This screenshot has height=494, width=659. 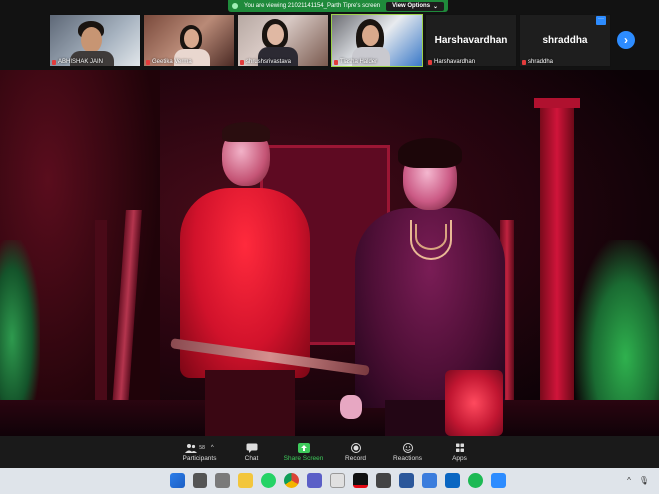 I want to click on participants-button: 58 ^ Participants, so click(x=200, y=452).